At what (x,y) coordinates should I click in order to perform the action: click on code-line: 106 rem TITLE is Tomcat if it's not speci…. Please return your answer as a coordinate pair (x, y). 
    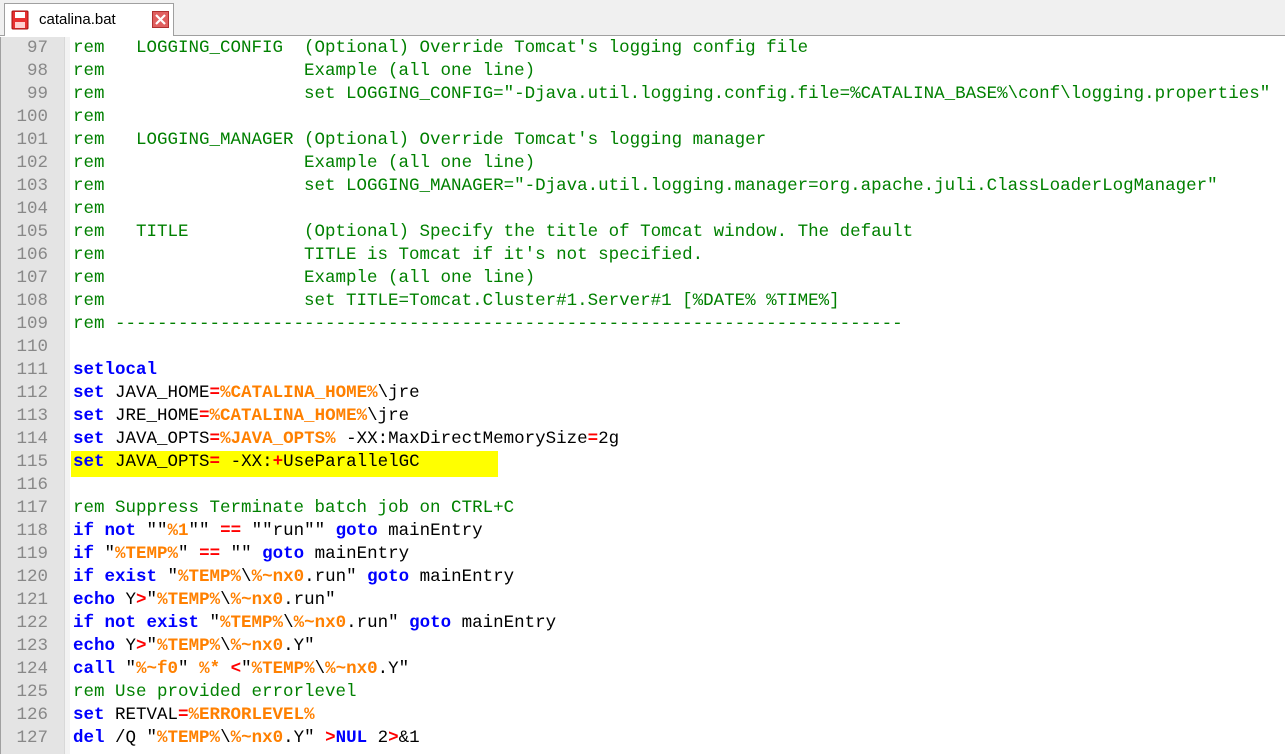
    Looking at the image, I should click on (643, 255).